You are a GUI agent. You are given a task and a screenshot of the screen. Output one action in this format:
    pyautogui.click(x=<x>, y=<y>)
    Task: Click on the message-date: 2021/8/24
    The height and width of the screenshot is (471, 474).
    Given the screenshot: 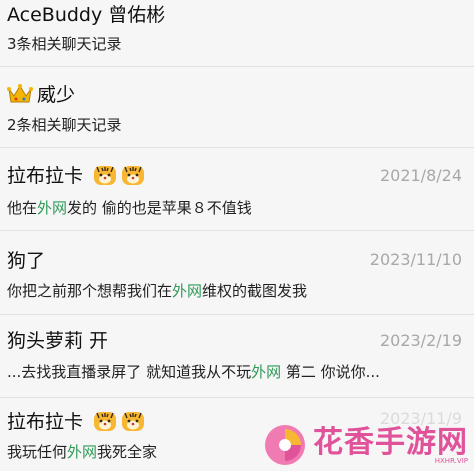 What is the action you would take?
    pyautogui.click(x=420, y=175)
    